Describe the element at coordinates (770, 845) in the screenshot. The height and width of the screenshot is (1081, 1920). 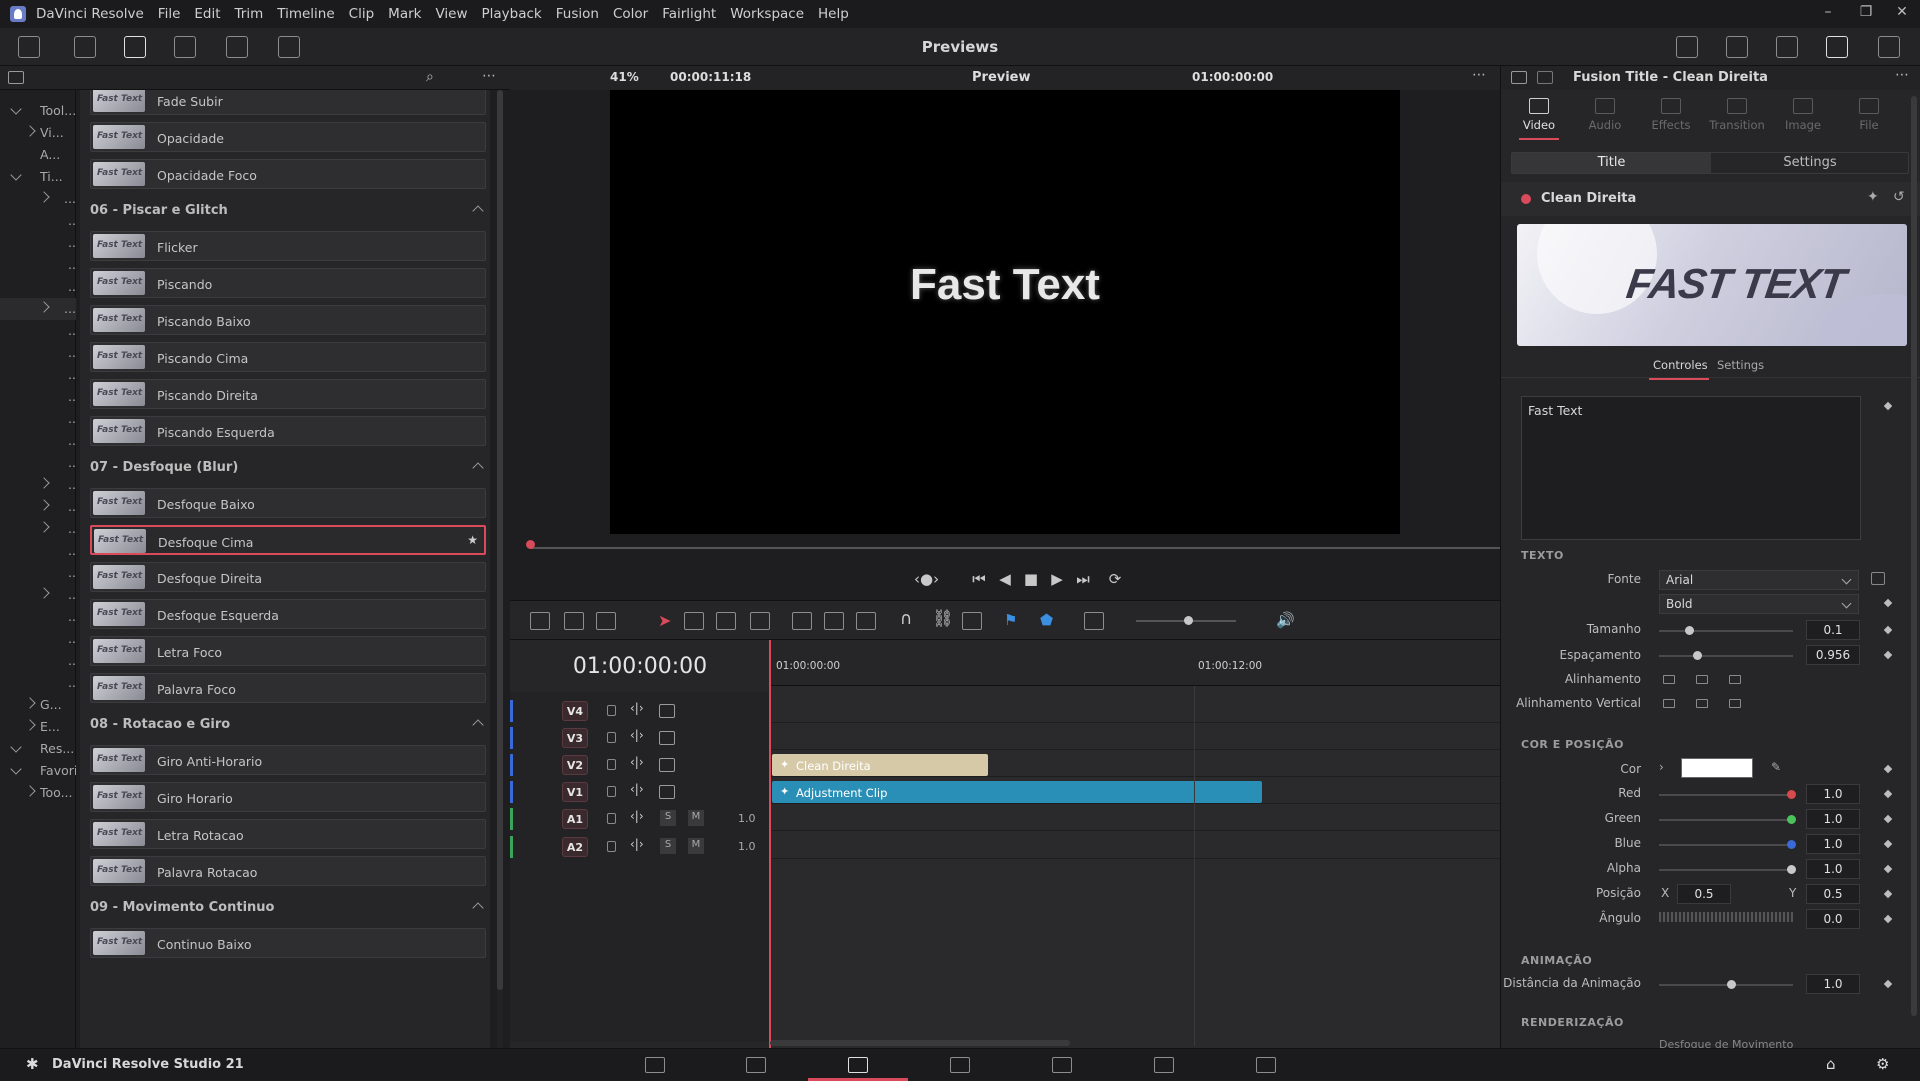
I see `timeline-playhead` at that location.